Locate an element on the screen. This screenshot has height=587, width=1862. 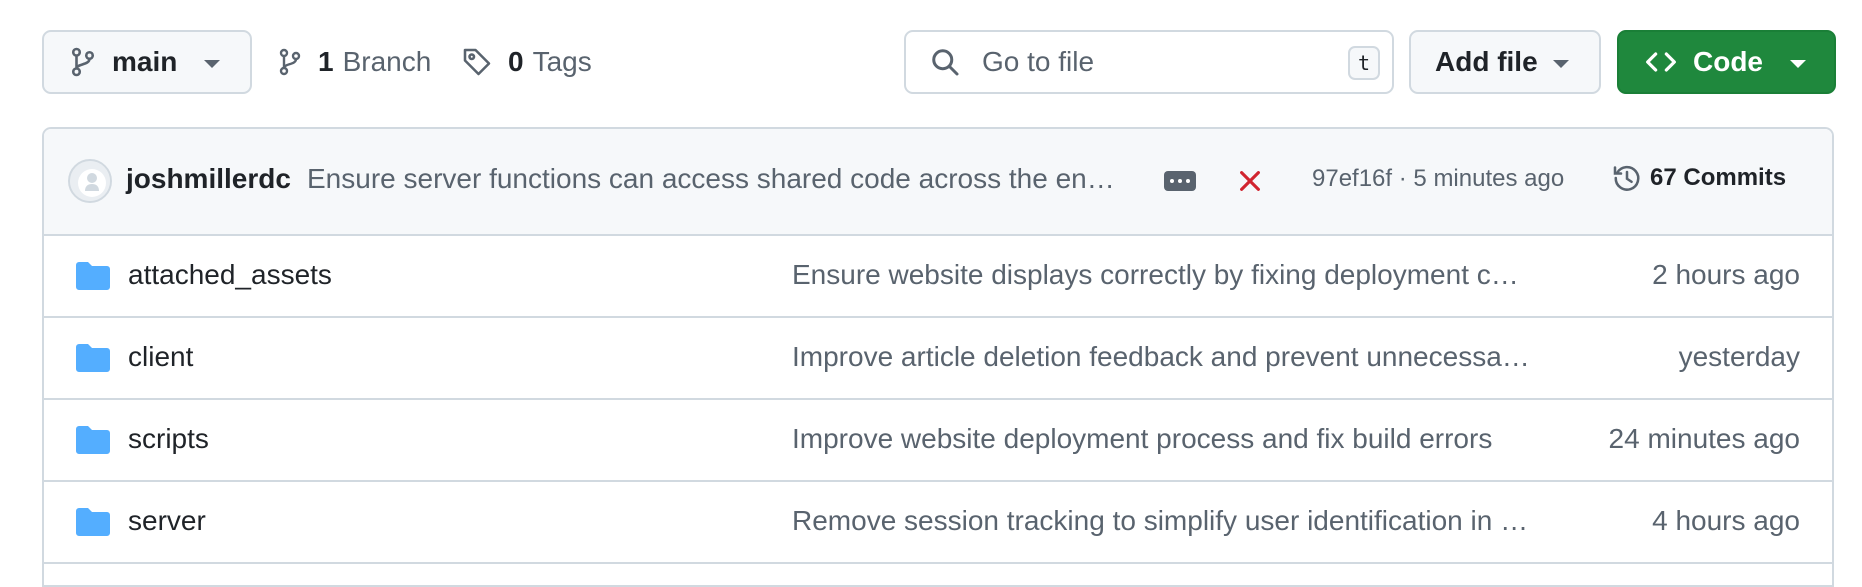
x-icon is located at coordinates (1250, 181).